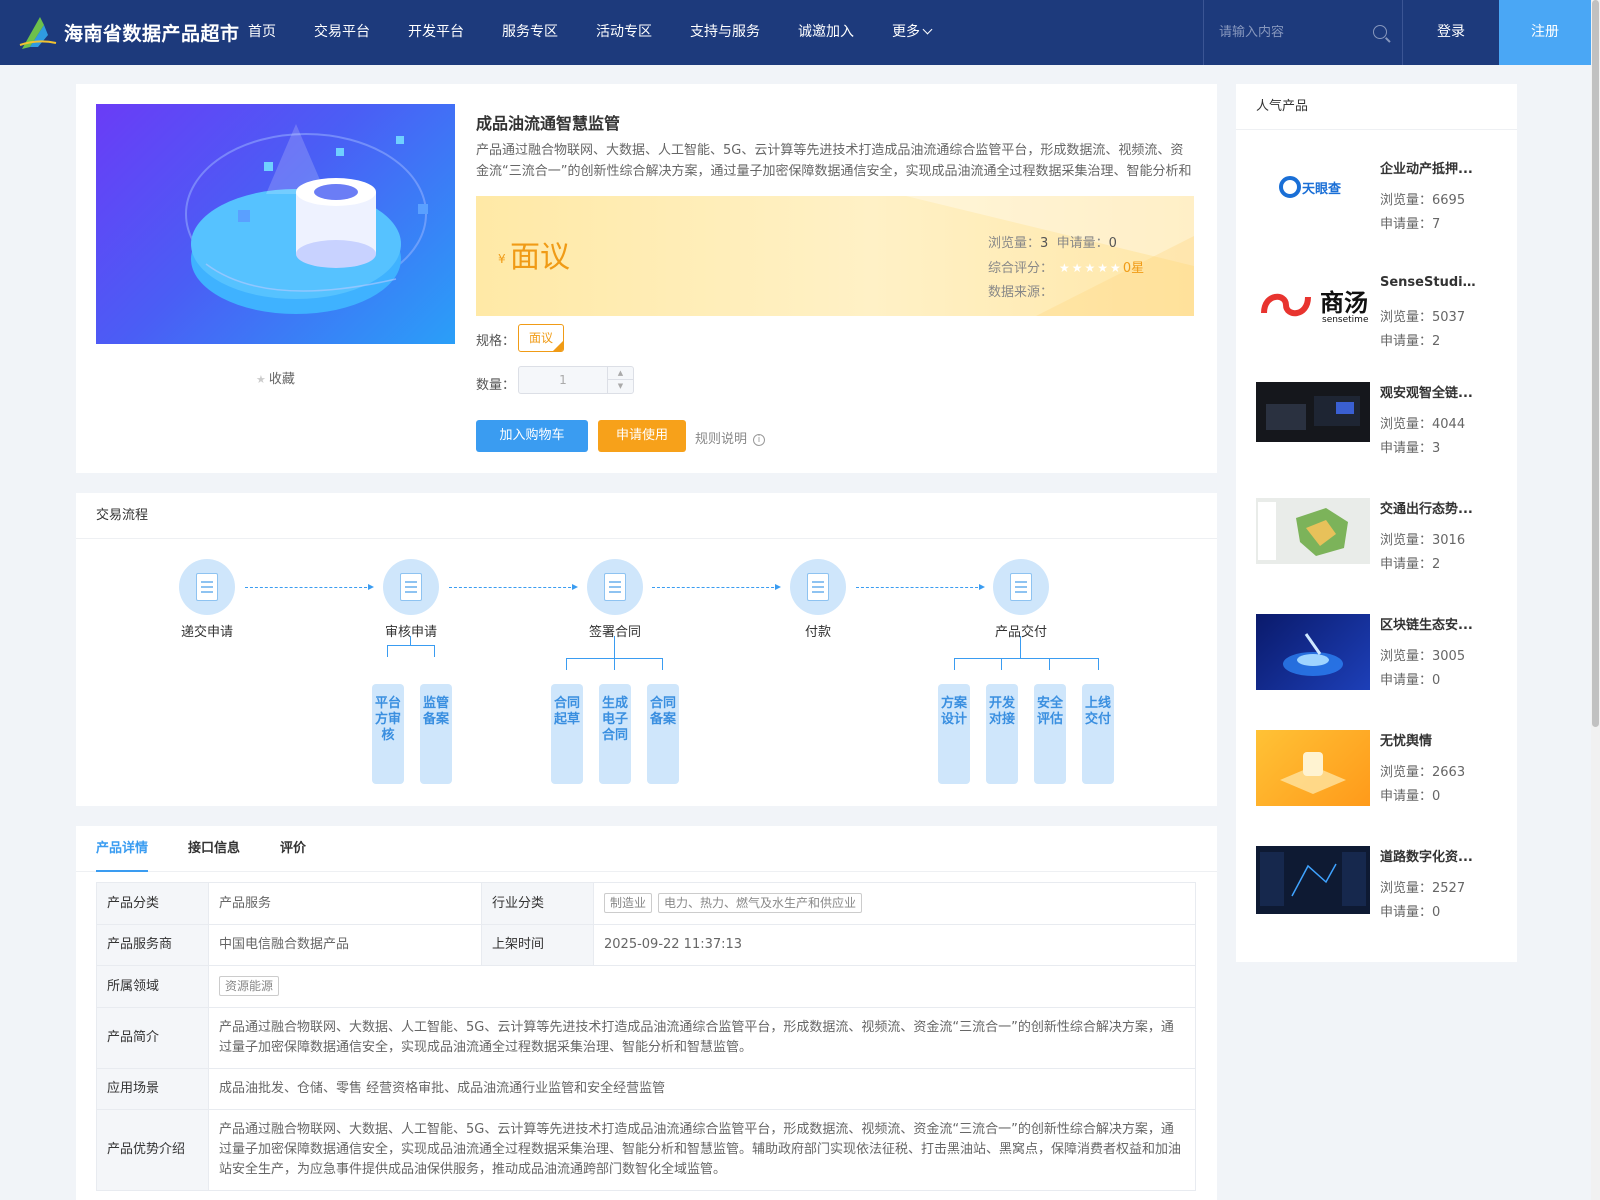 The image size is (1600, 1200). I want to click on chevron-down-icon: ▼, so click(620, 386).